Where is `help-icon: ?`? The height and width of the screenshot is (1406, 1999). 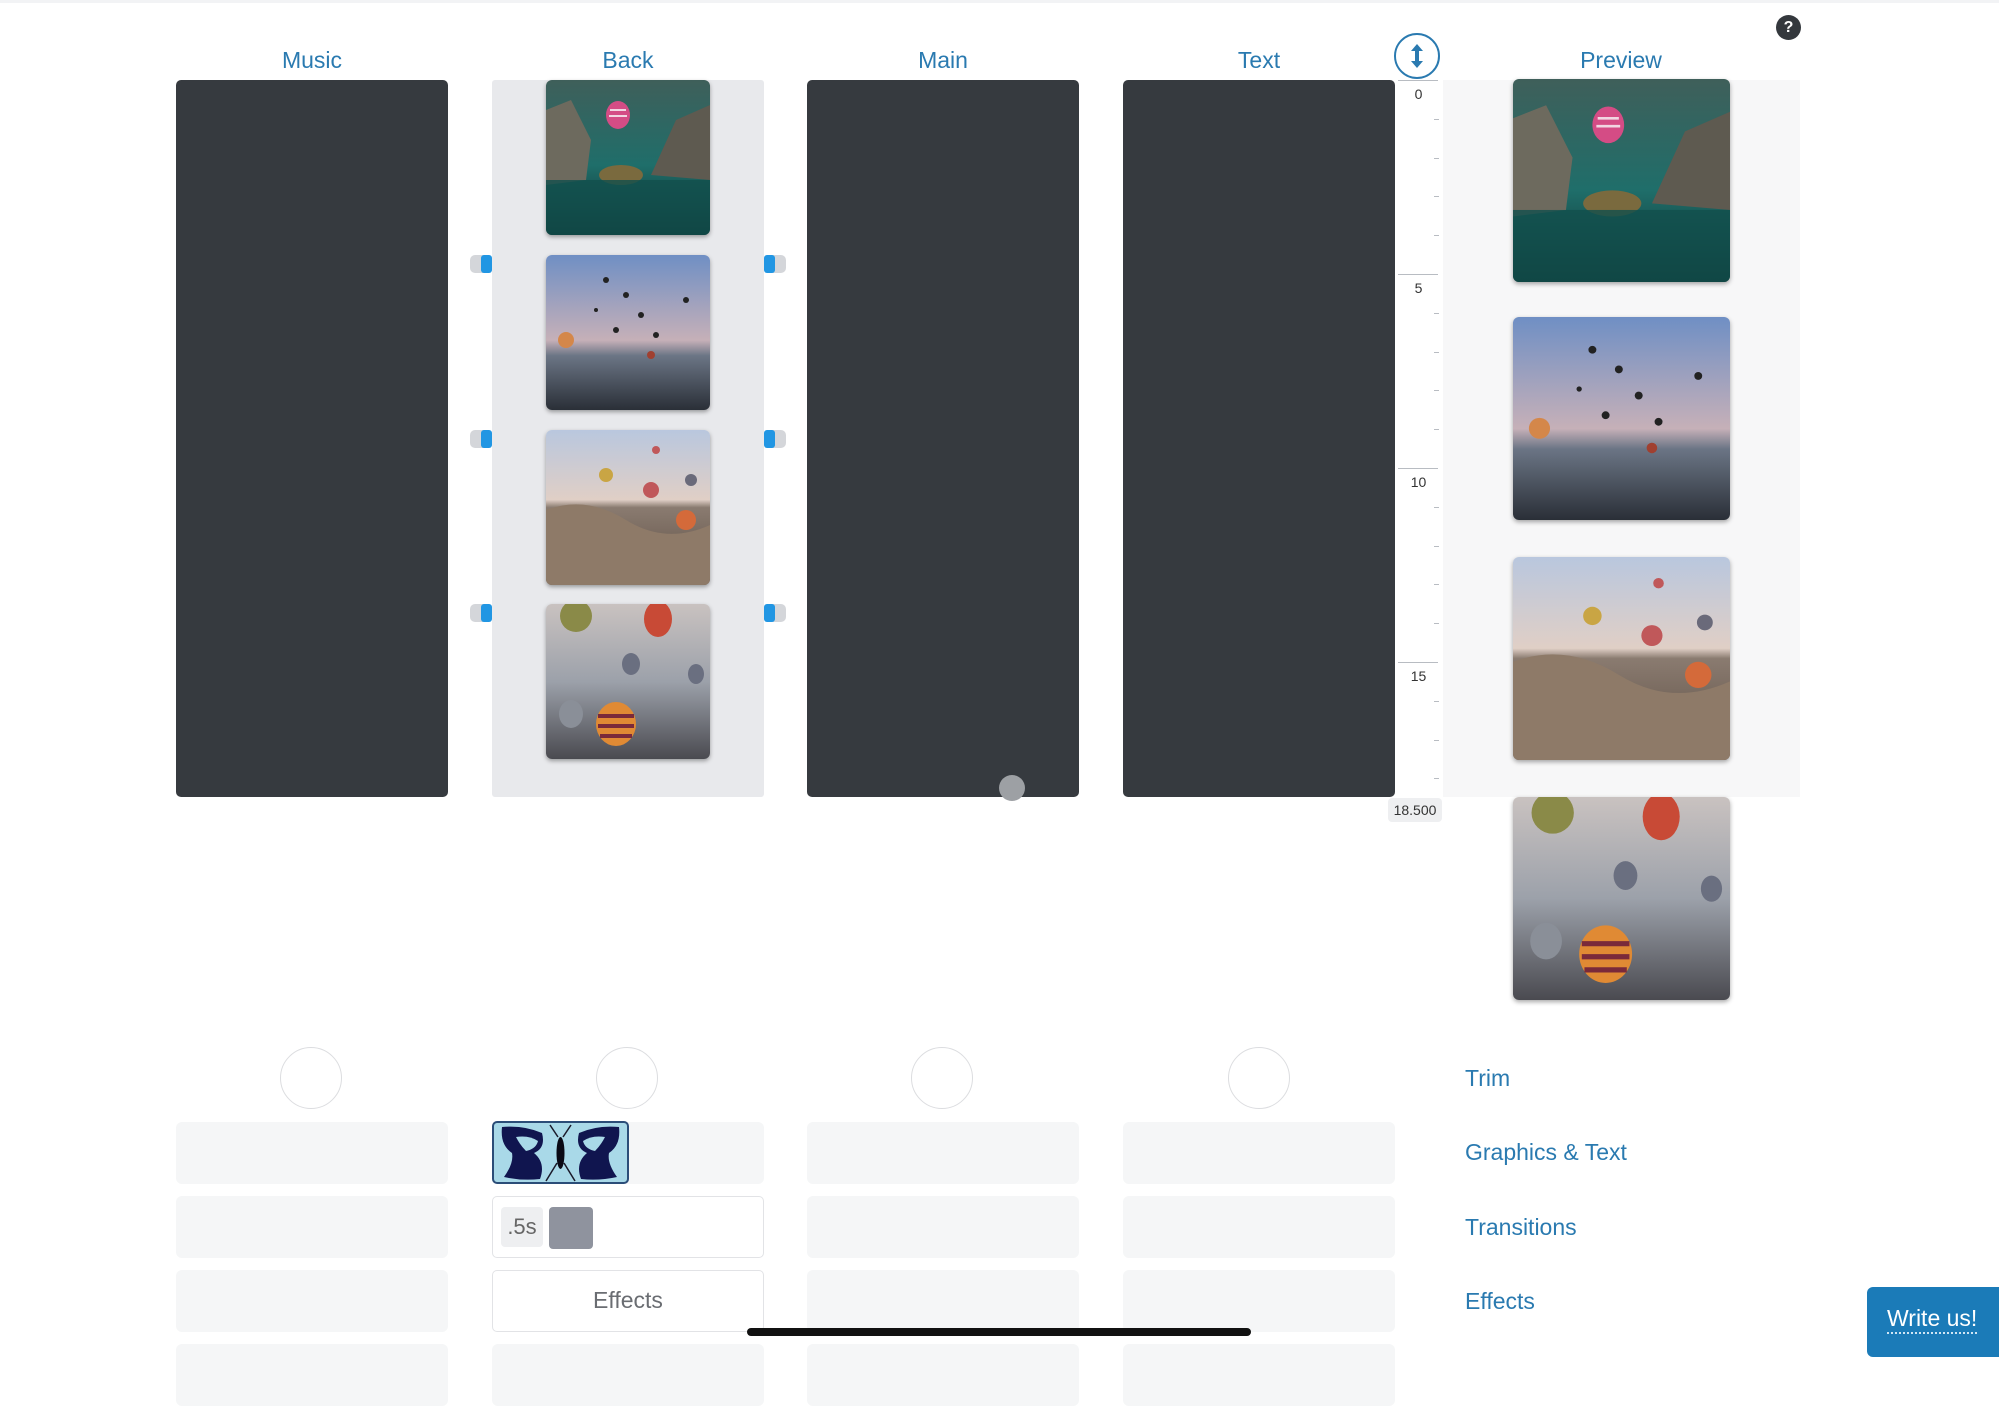 help-icon: ? is located at coordinates (1788, 27).